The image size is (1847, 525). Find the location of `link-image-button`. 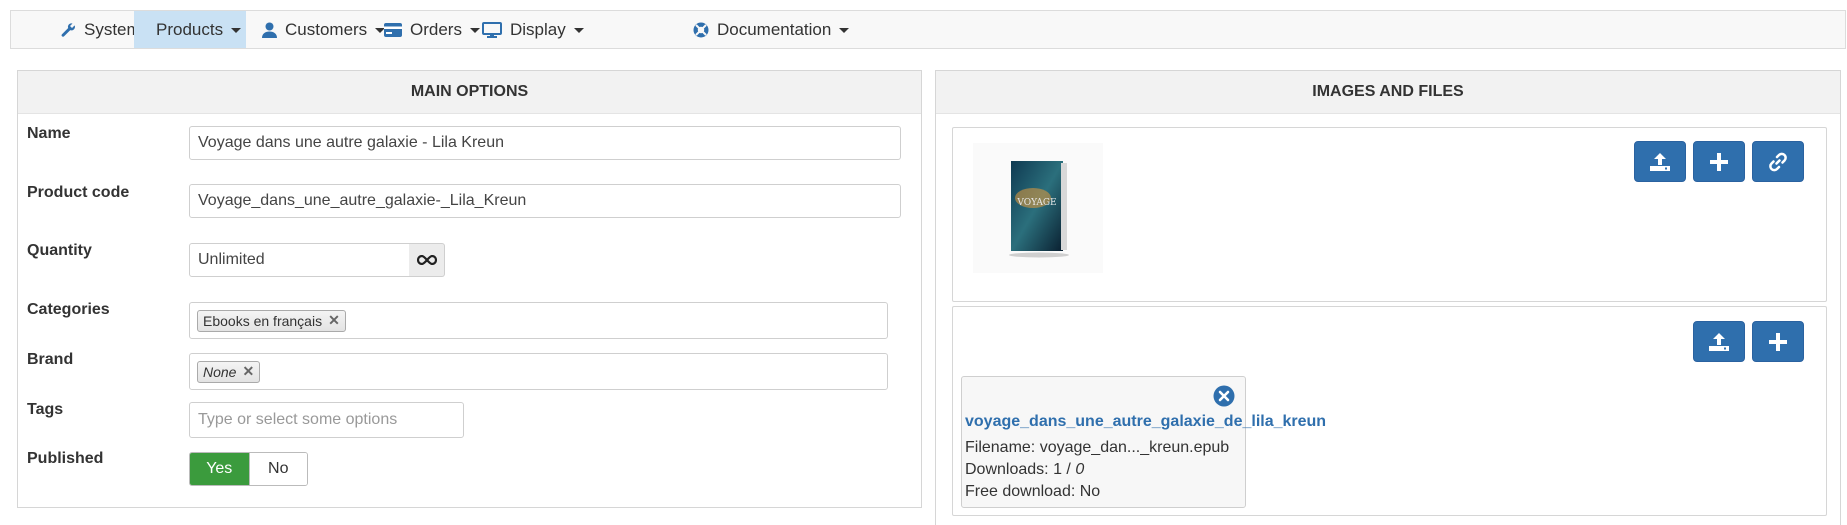

link-image-button is located at coordinates (1778, 161).